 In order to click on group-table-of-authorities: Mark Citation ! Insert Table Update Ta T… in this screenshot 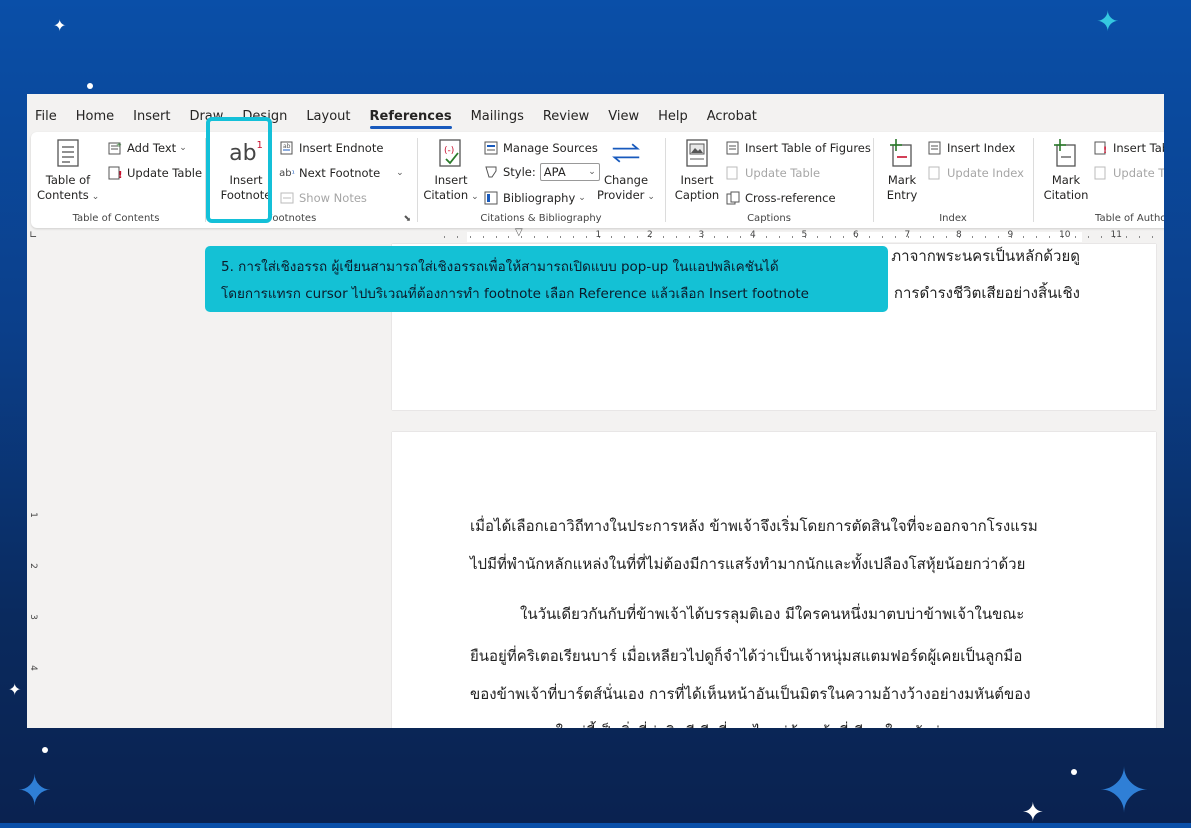, I will do `click(1099, 180)`.